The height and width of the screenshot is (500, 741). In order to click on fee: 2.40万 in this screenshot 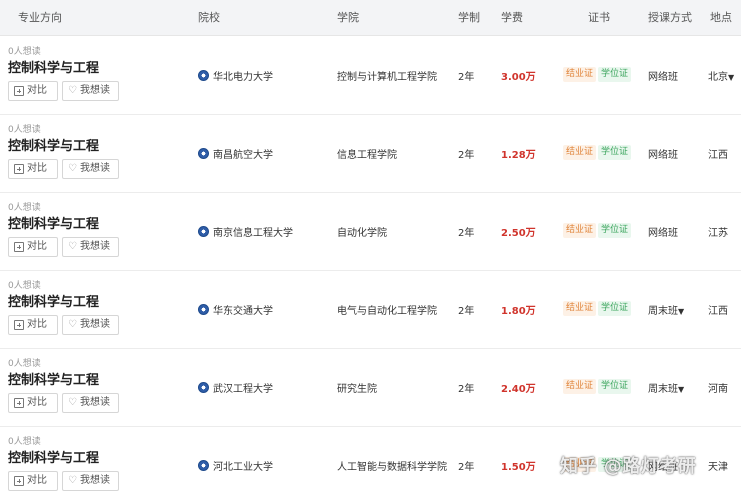, I will do `click(518, 389)`.